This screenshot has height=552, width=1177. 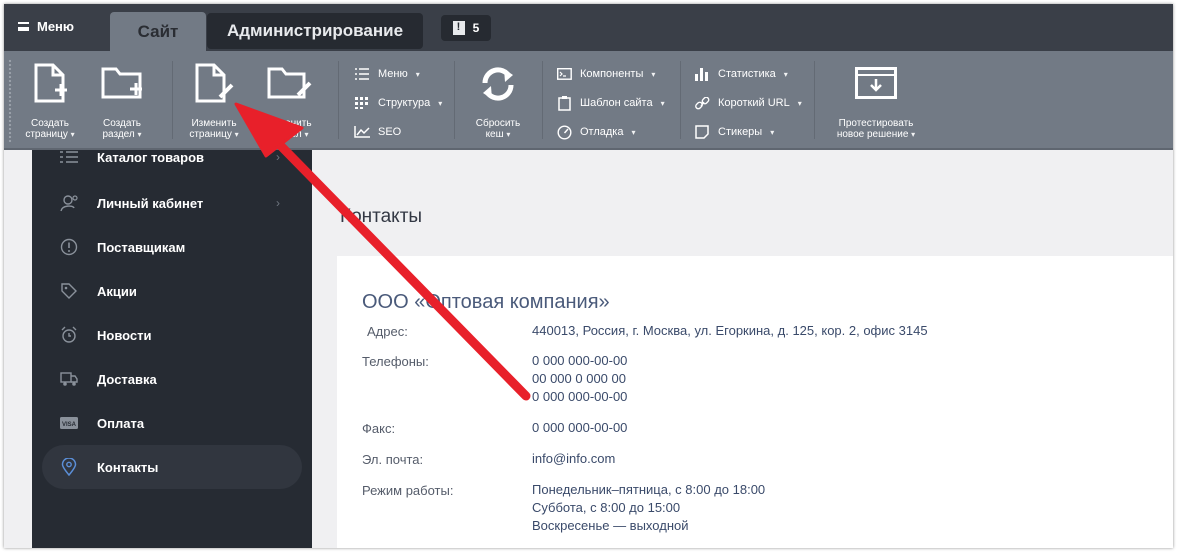 What do you see at coordinates (69, 157) in the screenshot?
I see `catalog-list-icon` at bounding box center [69, 157].